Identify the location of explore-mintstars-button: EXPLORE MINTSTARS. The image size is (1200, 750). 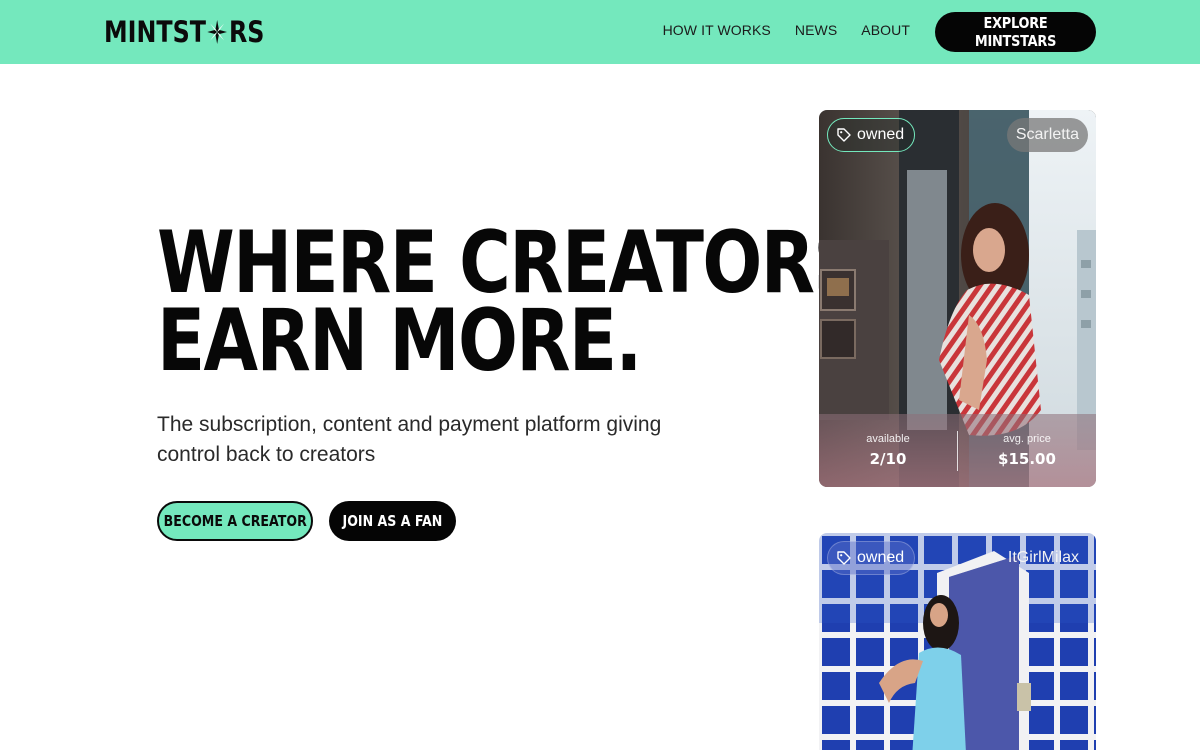
(1015, 32).